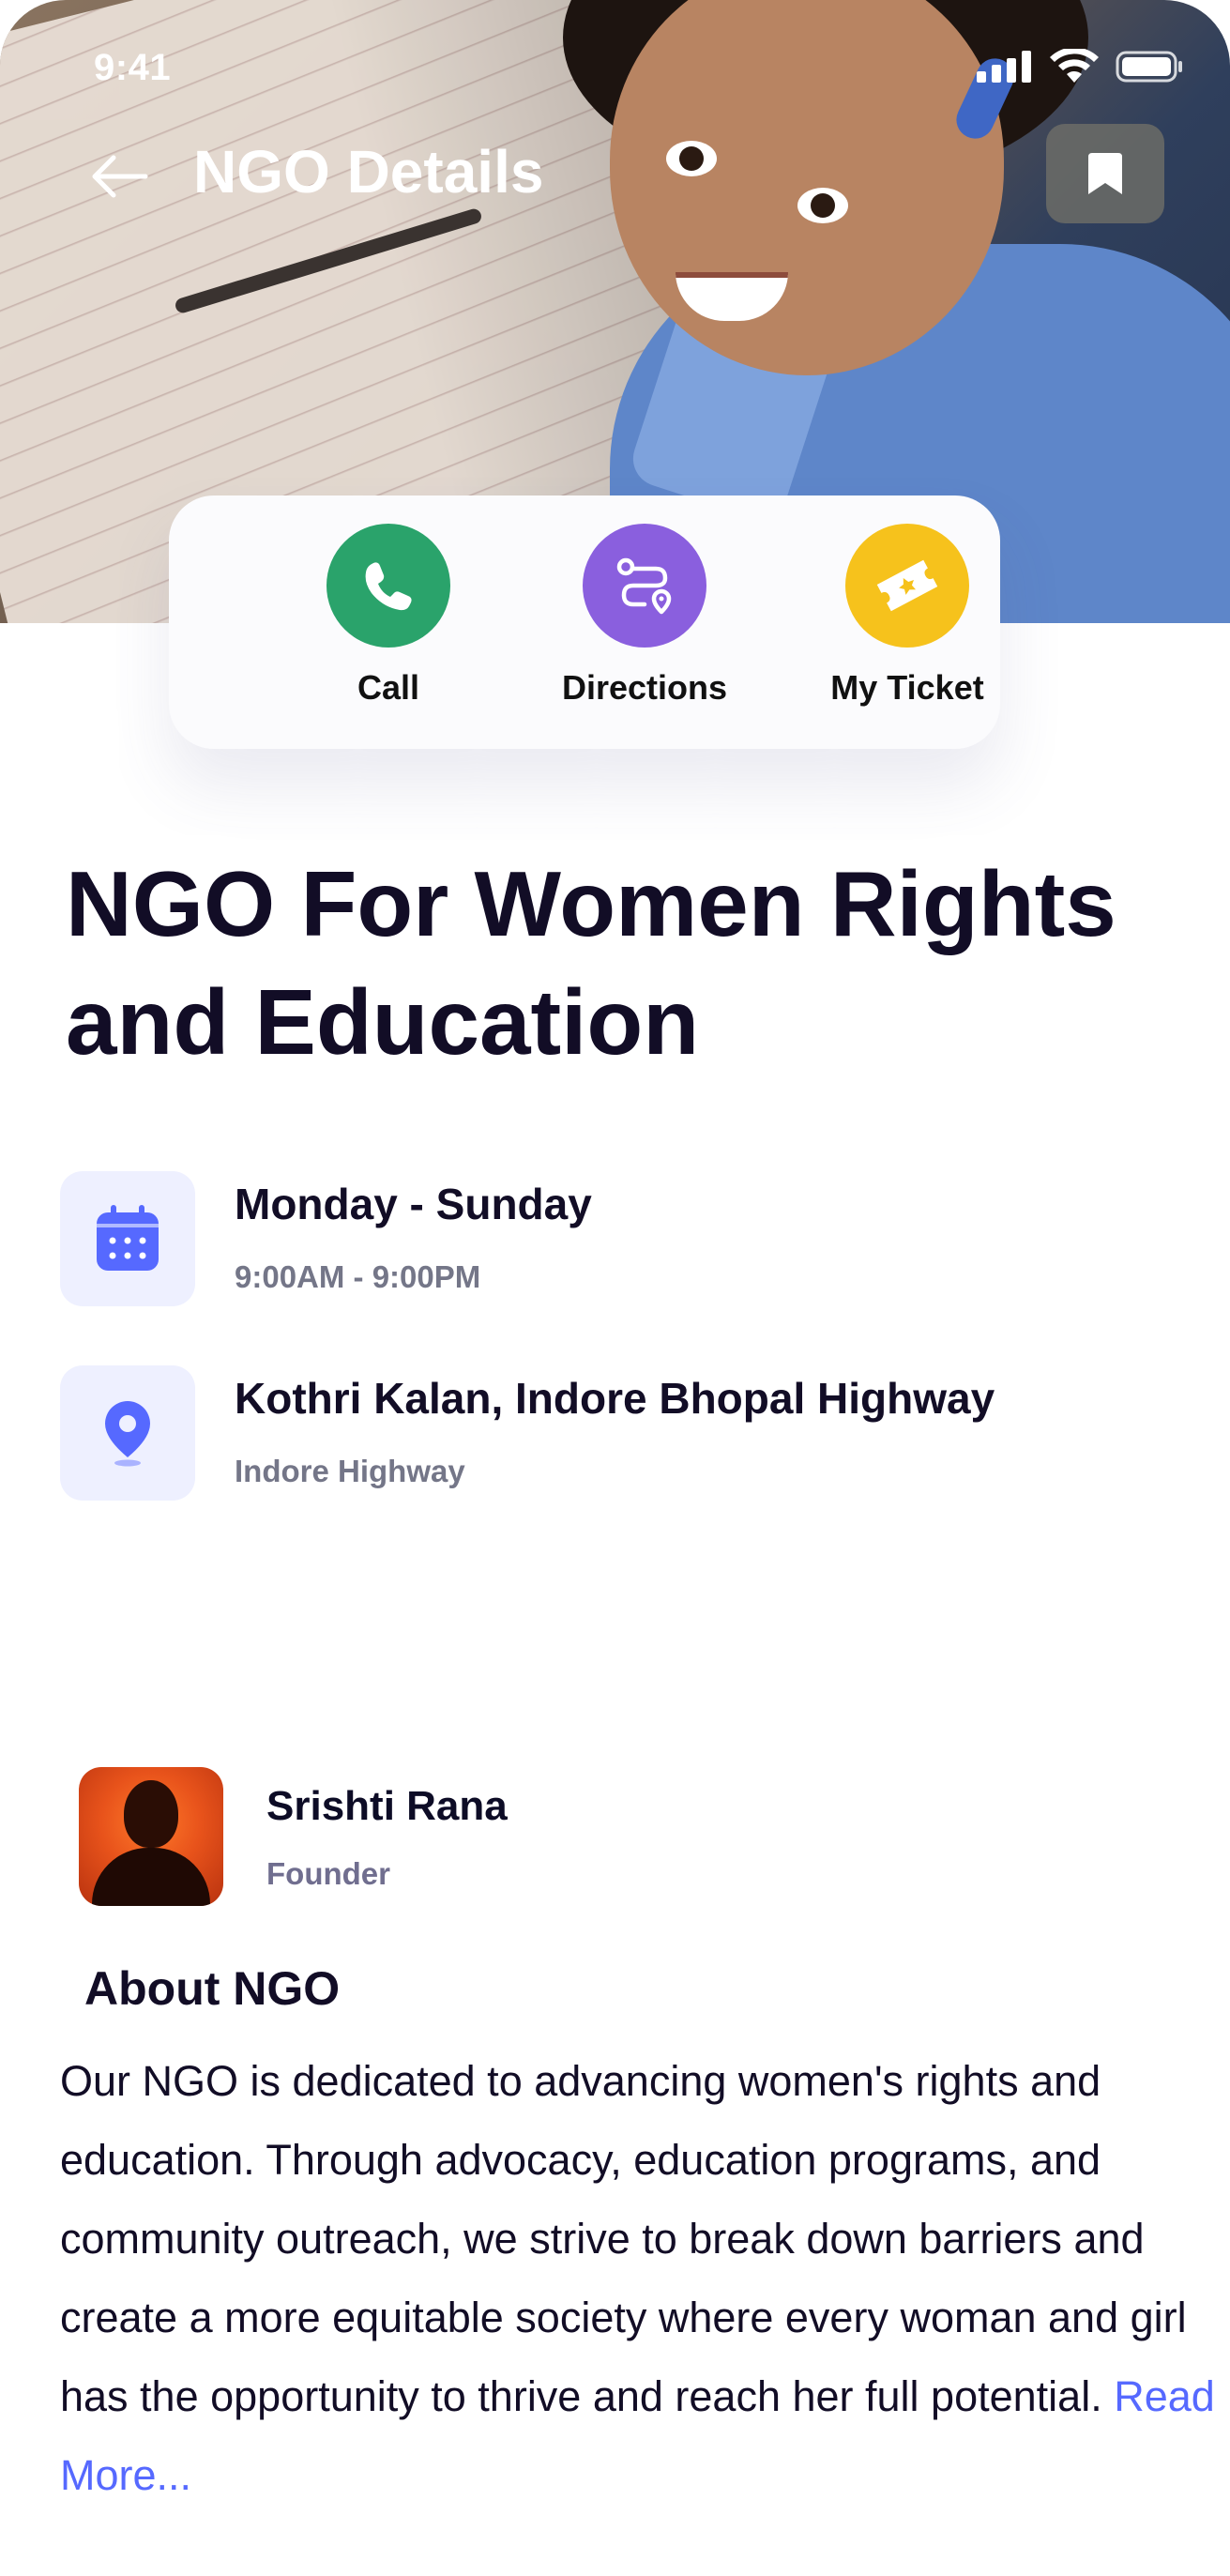 This screenshot has height=2576, width=1230. I want to click on ticket-icon-circle, so click(907, 586).